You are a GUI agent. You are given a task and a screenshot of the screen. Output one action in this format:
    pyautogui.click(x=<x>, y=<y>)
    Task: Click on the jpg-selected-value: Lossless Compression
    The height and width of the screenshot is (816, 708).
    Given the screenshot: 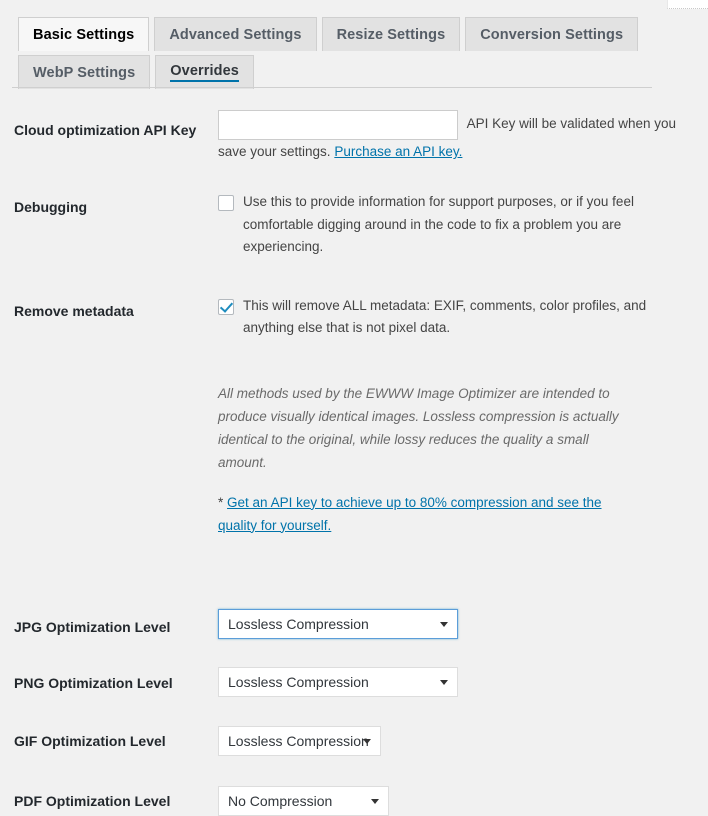 What is the action you would take?
    pyautogui.click(x=298, y=623)
    